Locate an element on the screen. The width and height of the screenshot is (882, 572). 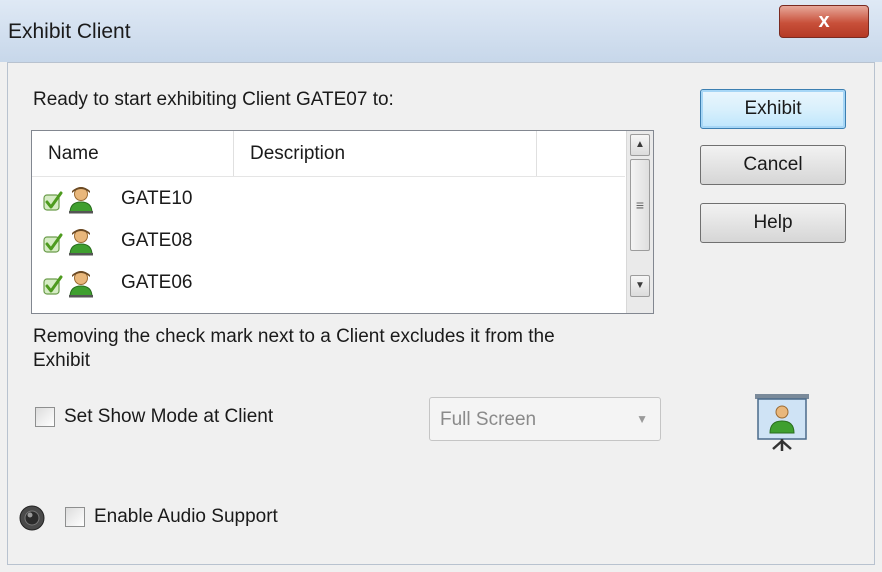
column-header-name: Name is located at coordinates (132, 153).